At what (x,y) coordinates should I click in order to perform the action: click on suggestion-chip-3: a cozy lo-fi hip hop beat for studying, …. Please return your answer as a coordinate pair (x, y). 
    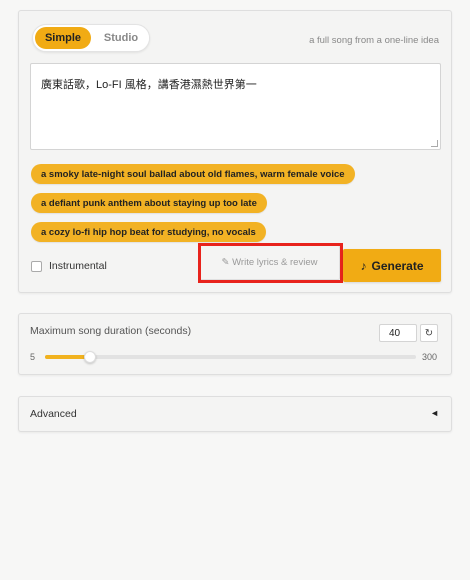
    Looking at the image, I should click on (148, 232).